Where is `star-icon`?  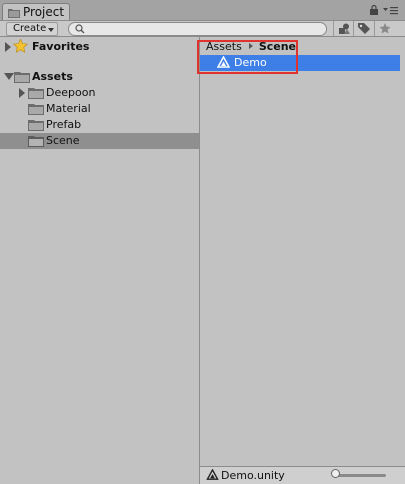 star-icon is located at coordinates (20, 47).